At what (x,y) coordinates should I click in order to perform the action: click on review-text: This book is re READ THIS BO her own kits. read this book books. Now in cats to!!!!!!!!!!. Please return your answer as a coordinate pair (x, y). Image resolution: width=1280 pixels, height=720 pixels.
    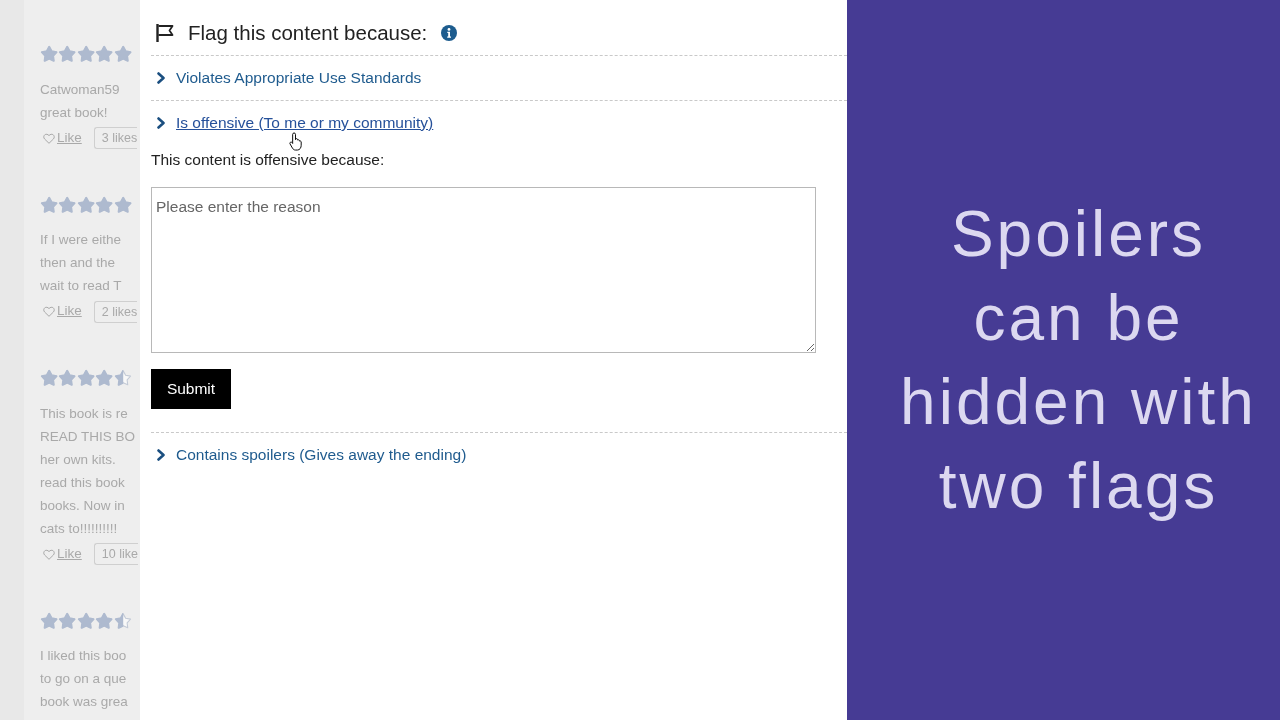
    Looking at the image, I should click on (88, 471).